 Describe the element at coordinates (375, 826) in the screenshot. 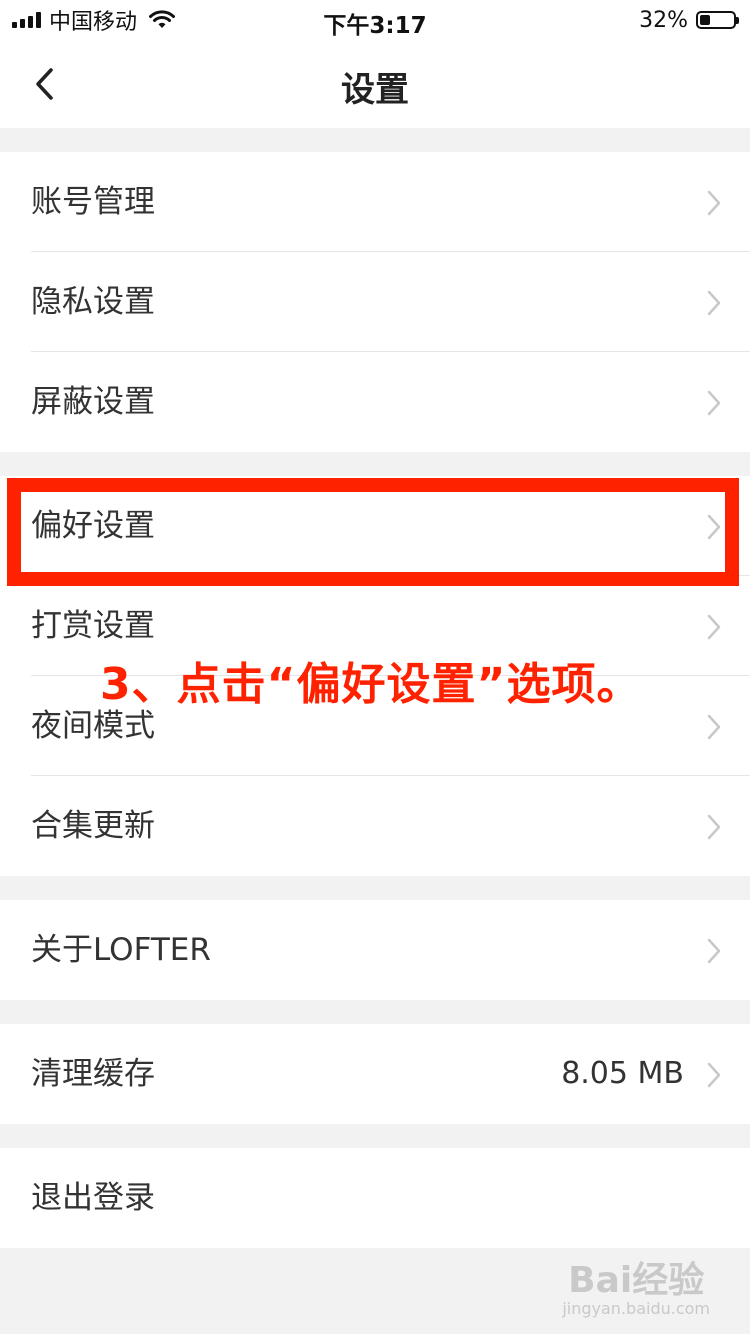

I see `settings-item-collection-update: 合集更新` at that location.